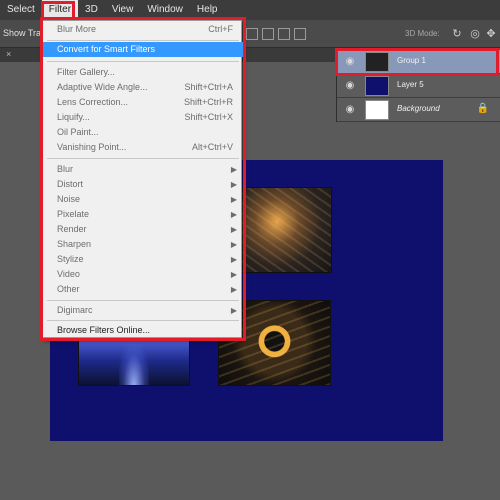 The width and height of the screenshot is (500, 500). I want to click on layer-name: Background, so click(418, 108).